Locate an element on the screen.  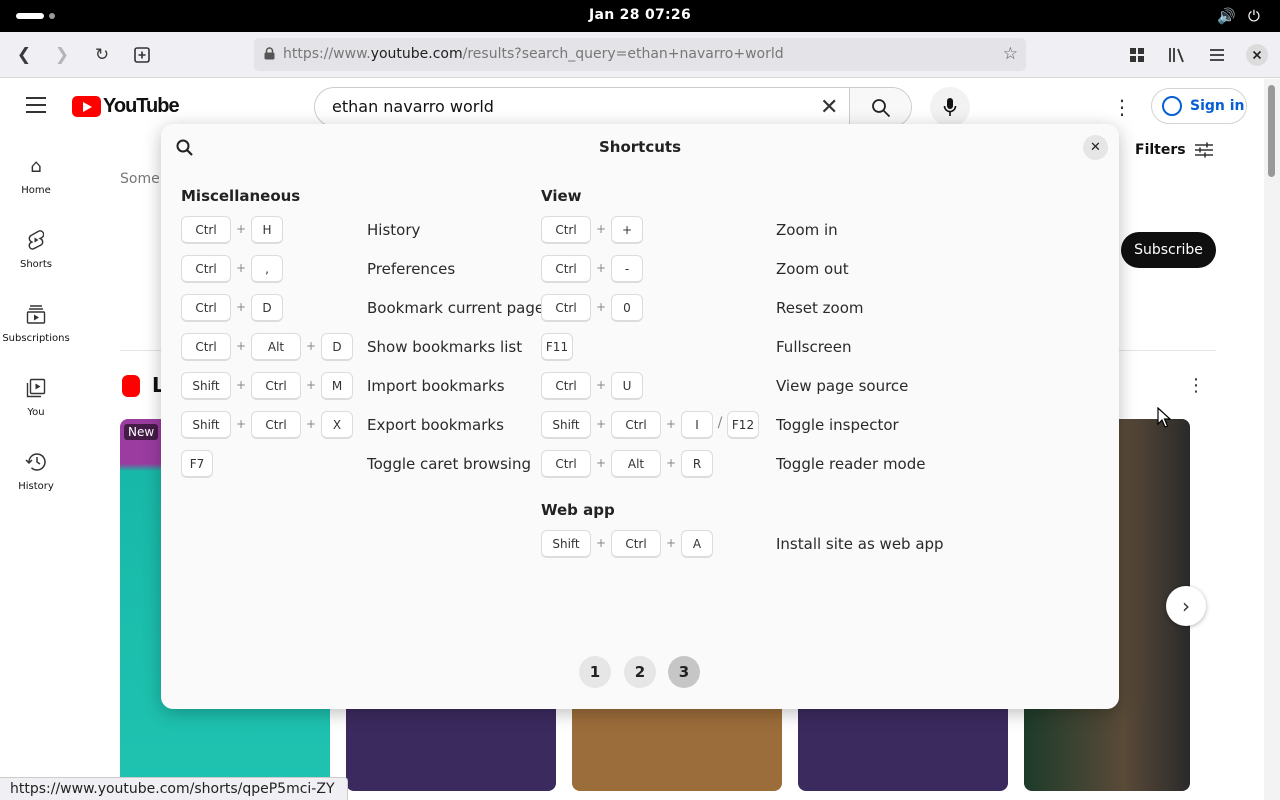
youtube-logo: YouTube is located at coordinates (126, 106).